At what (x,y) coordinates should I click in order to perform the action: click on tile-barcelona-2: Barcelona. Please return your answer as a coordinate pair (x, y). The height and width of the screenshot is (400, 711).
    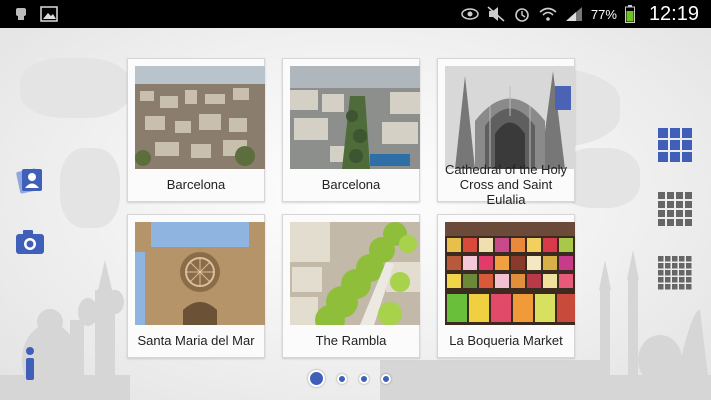
    Looking at the image, I should click on (351, 130).